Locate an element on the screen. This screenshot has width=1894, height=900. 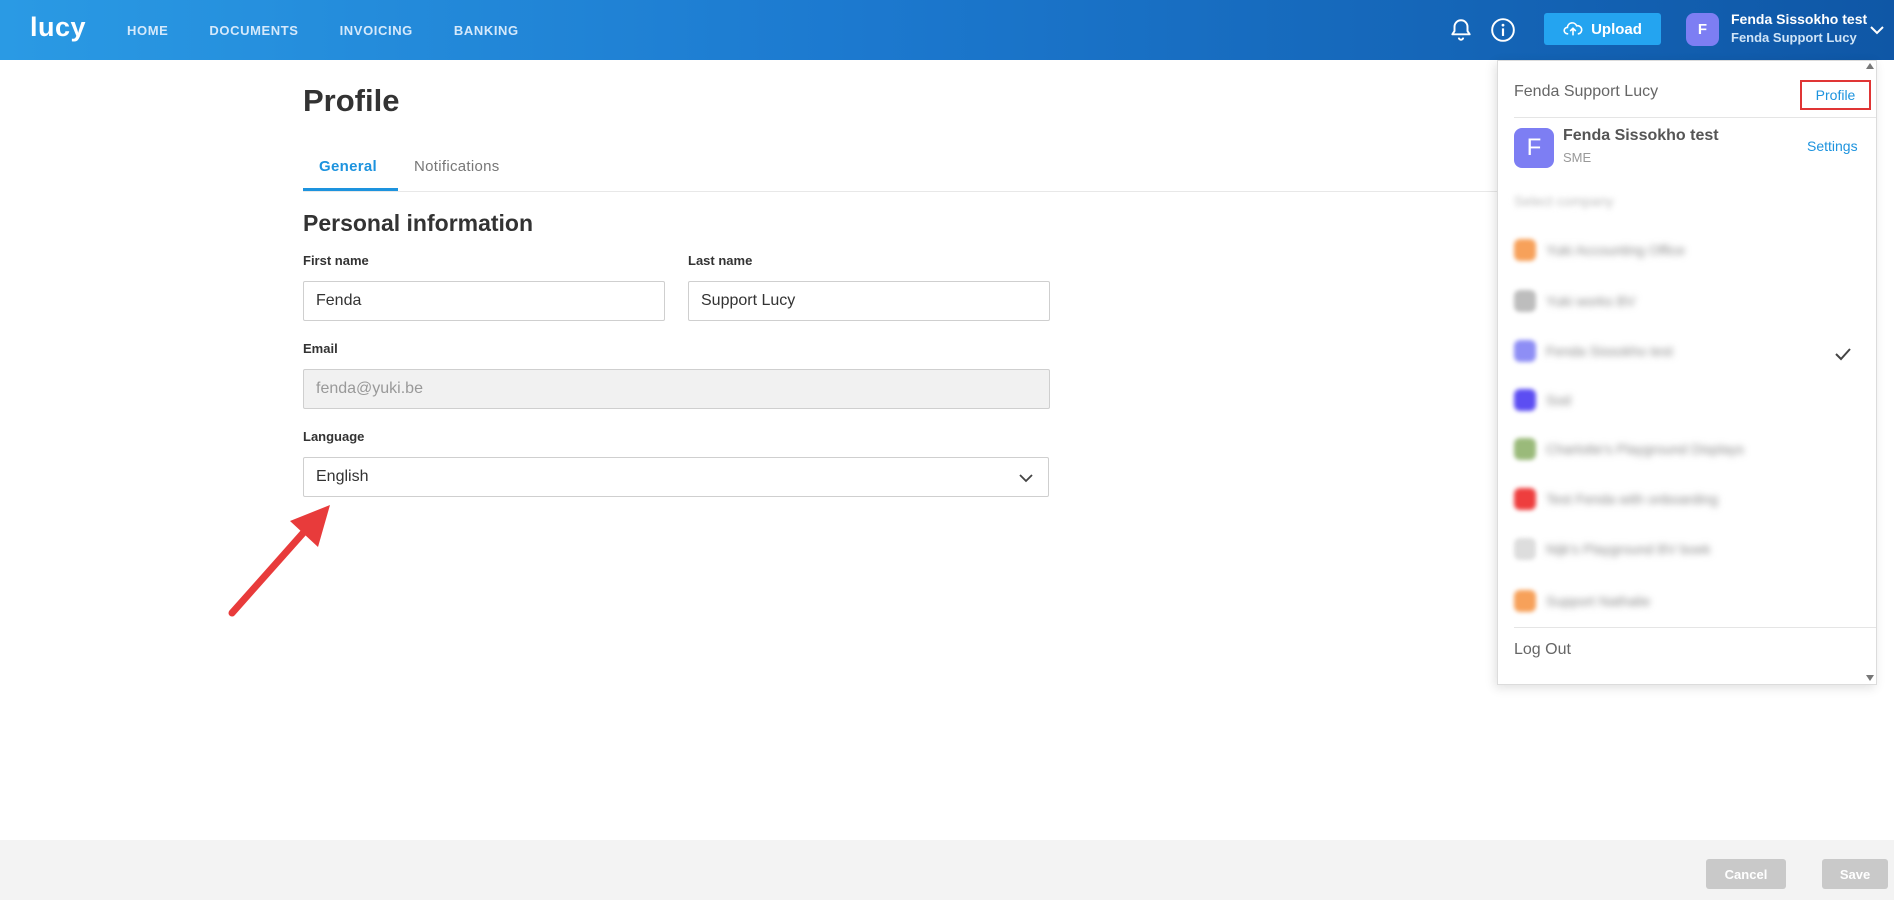
first-name-input is located at coordinates (484, 301).